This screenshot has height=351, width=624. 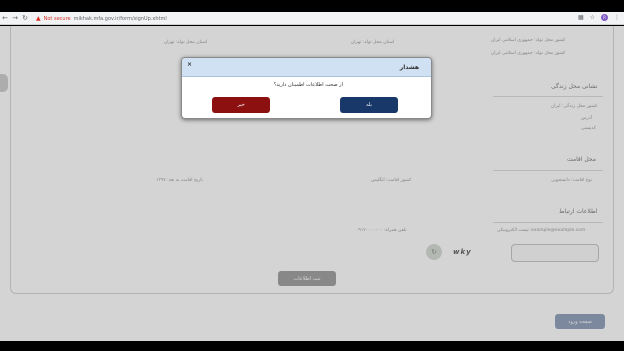 What do you see at coordinates (57, 18) in the screenshot?
I see `not-secure-label: Not secure` at bounding box center [57, 18].